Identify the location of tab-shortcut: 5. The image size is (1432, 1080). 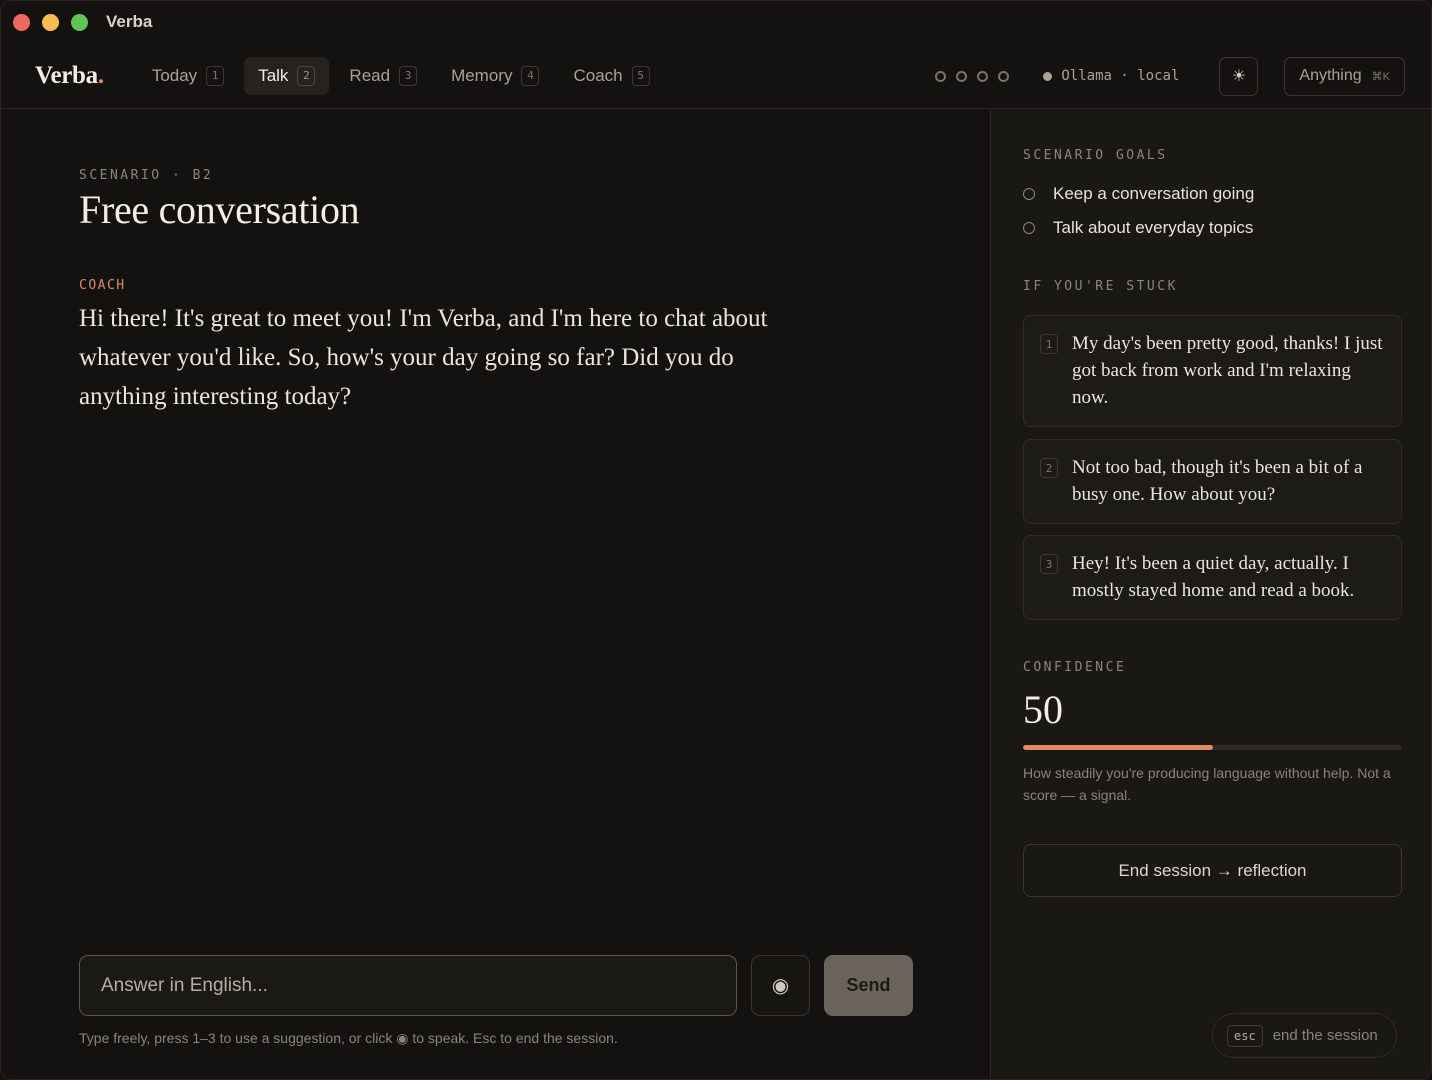
(640, 75).